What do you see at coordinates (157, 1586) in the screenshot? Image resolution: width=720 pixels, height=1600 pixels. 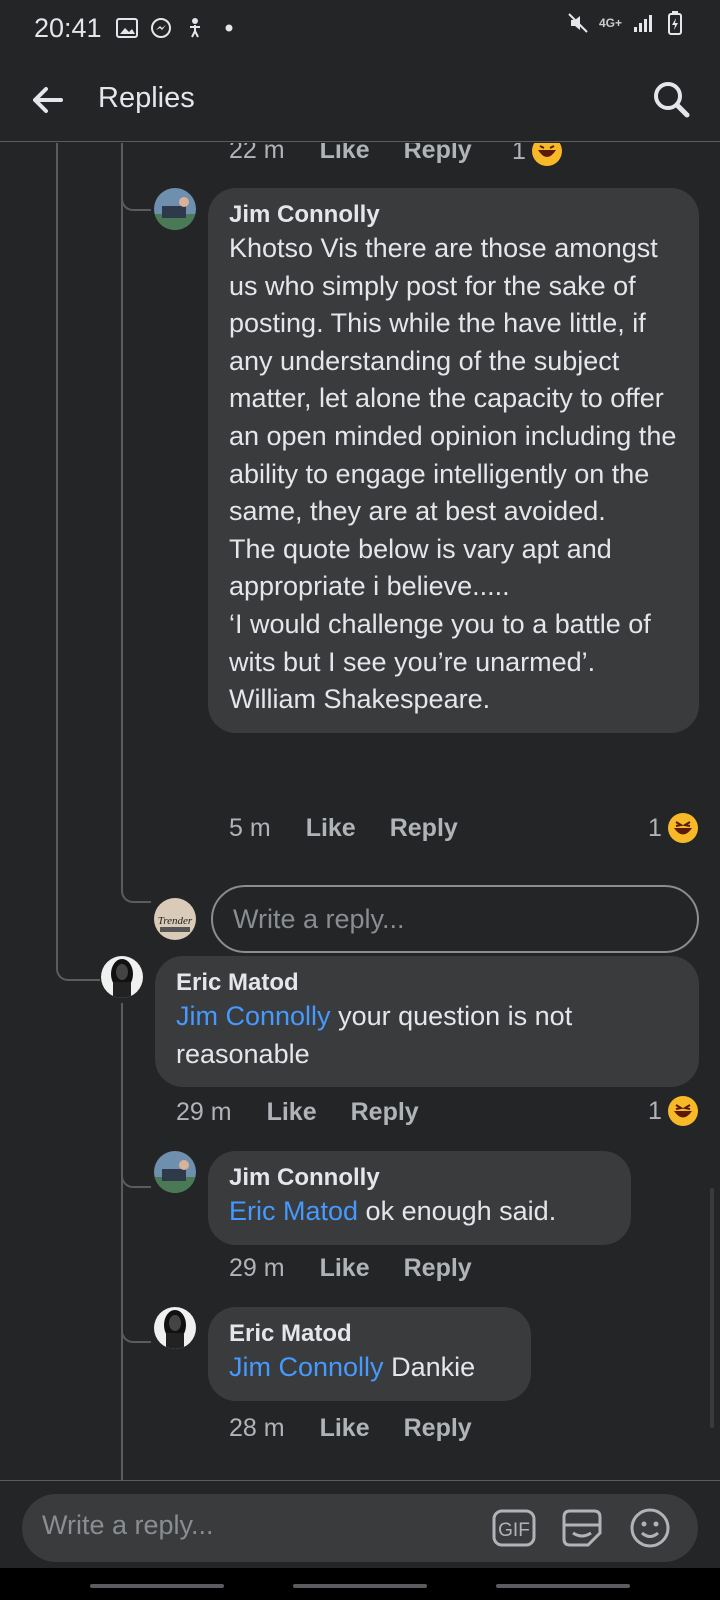 I see `nav-recent-button` at bounding box center [157, 1586].